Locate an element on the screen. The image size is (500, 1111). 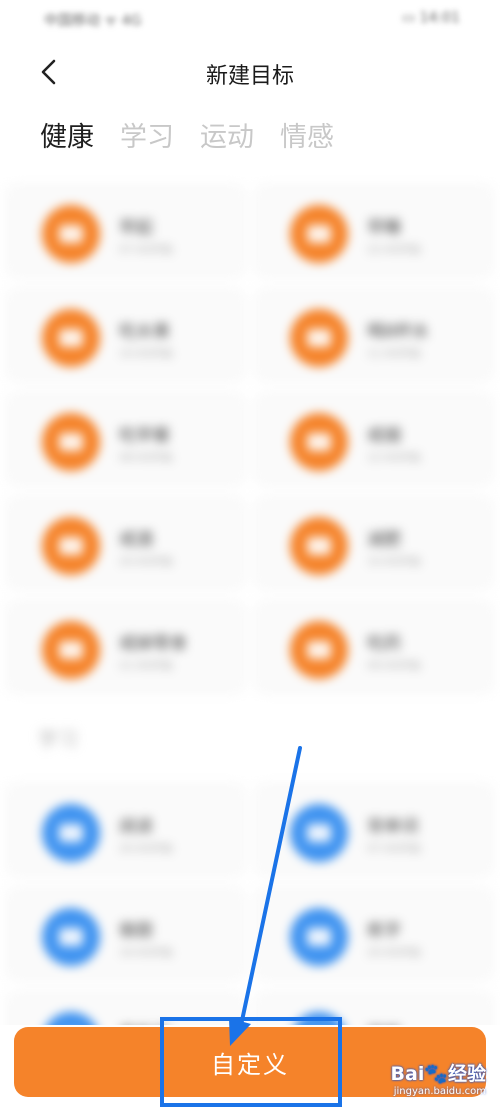
goal-name: 喝8杯水 is located at coordinates (398, 332).